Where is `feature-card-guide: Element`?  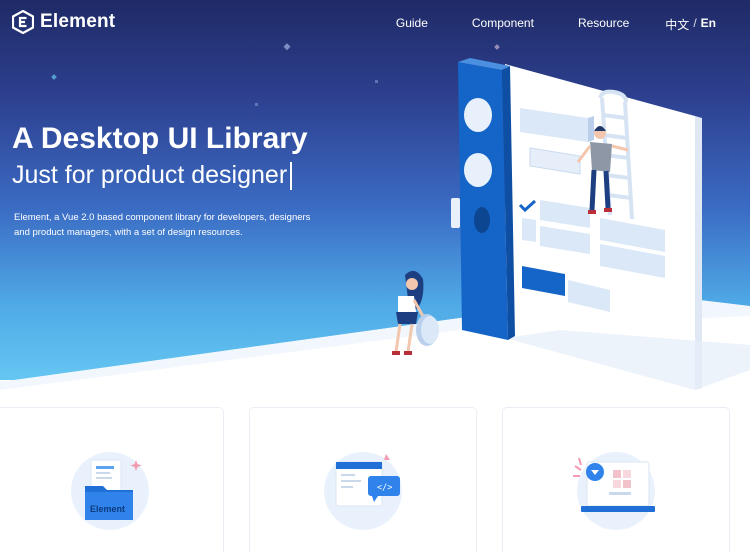 feature-card-guide: Element is located at coordinates (112, 479).